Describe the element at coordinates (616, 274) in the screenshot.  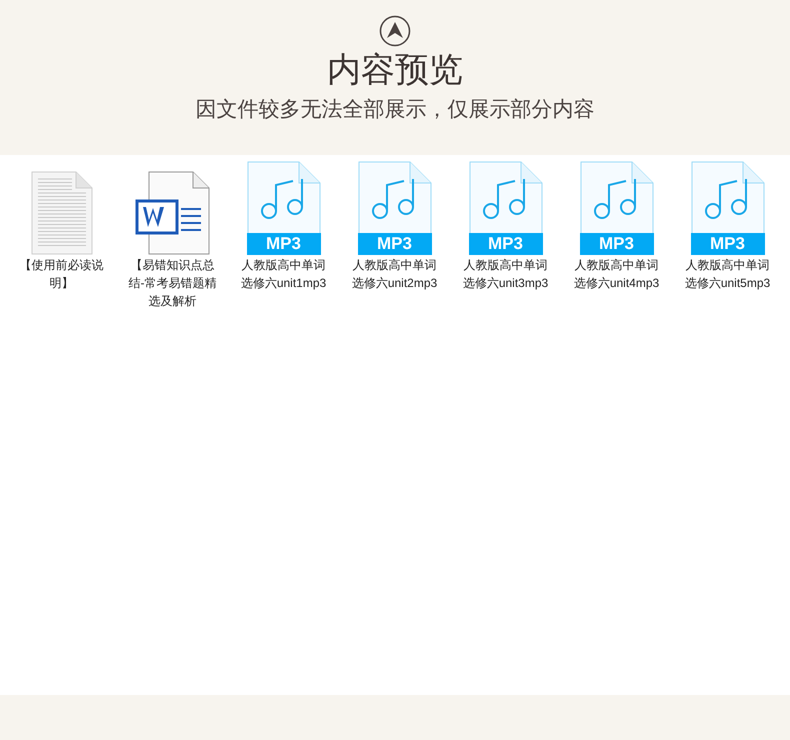
I see `file-name: 人教版高中单词选修六unit4mp3` at that location.